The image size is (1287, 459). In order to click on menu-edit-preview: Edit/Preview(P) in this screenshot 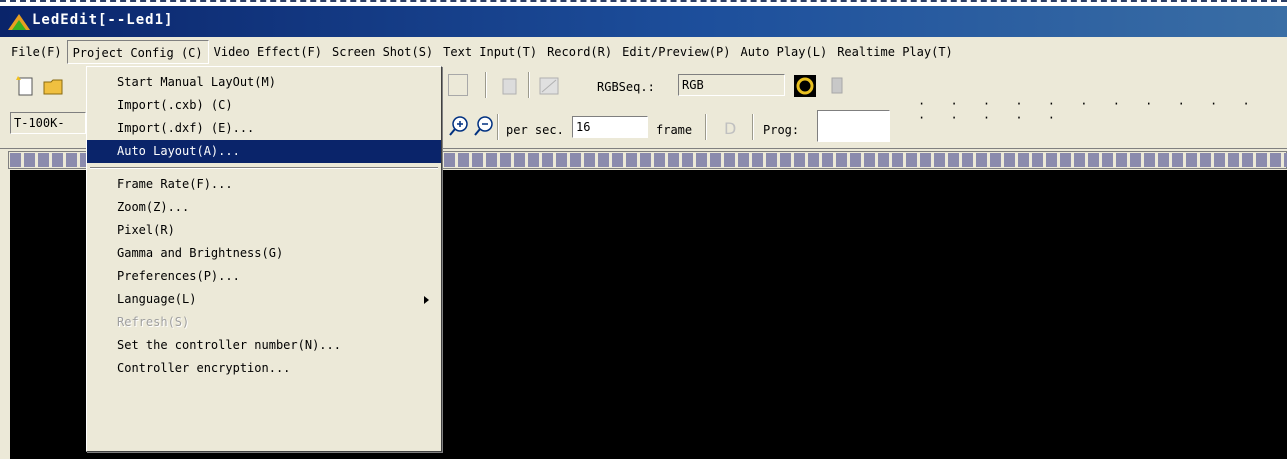, I will do `click(676, 52)`.